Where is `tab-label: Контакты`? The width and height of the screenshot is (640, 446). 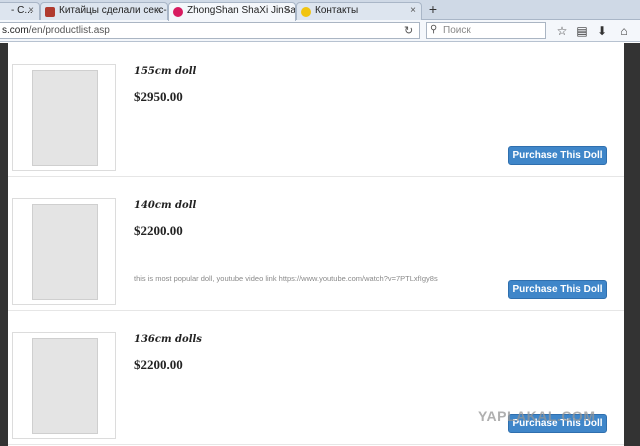
tab-label: Контакты is located at coordinates (337, 10).